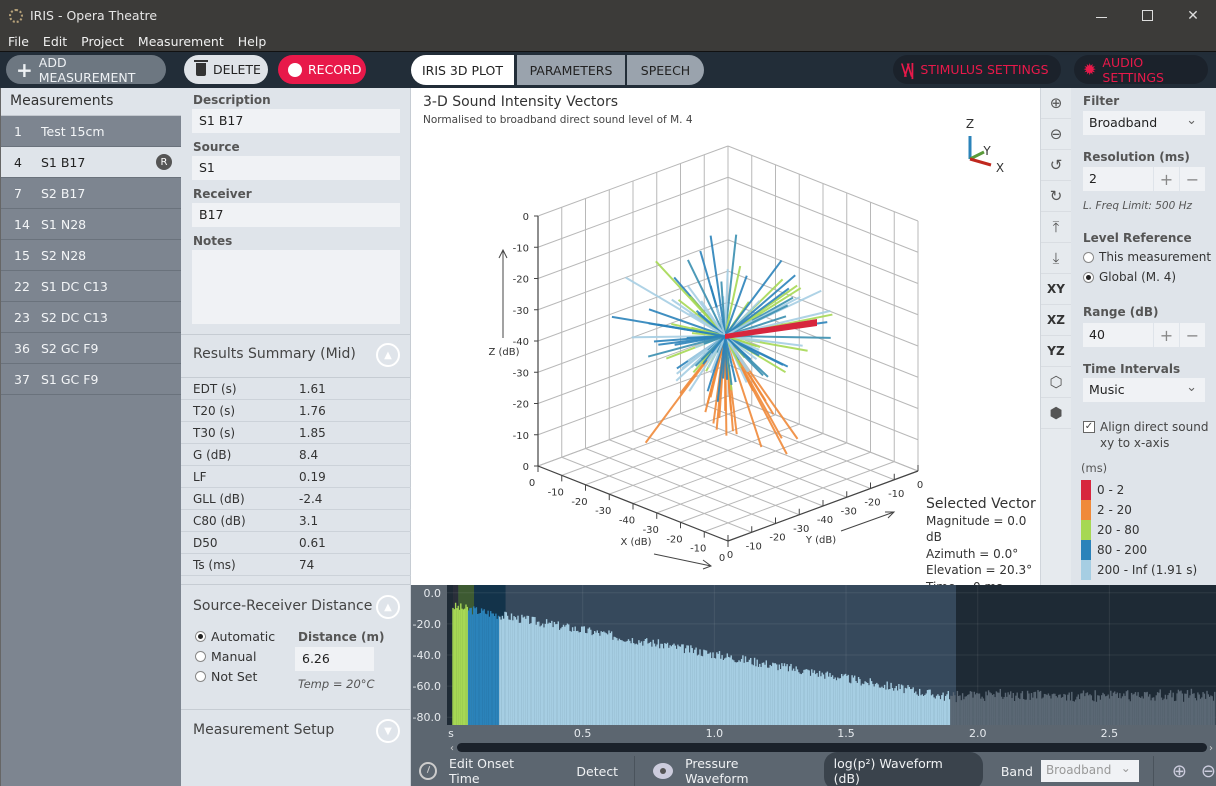  What do you see at coordinates (1144, 123) in the screenshot?
I see `filter-dropdown: Broadband ⌄` at bounding box center [1144, 123].